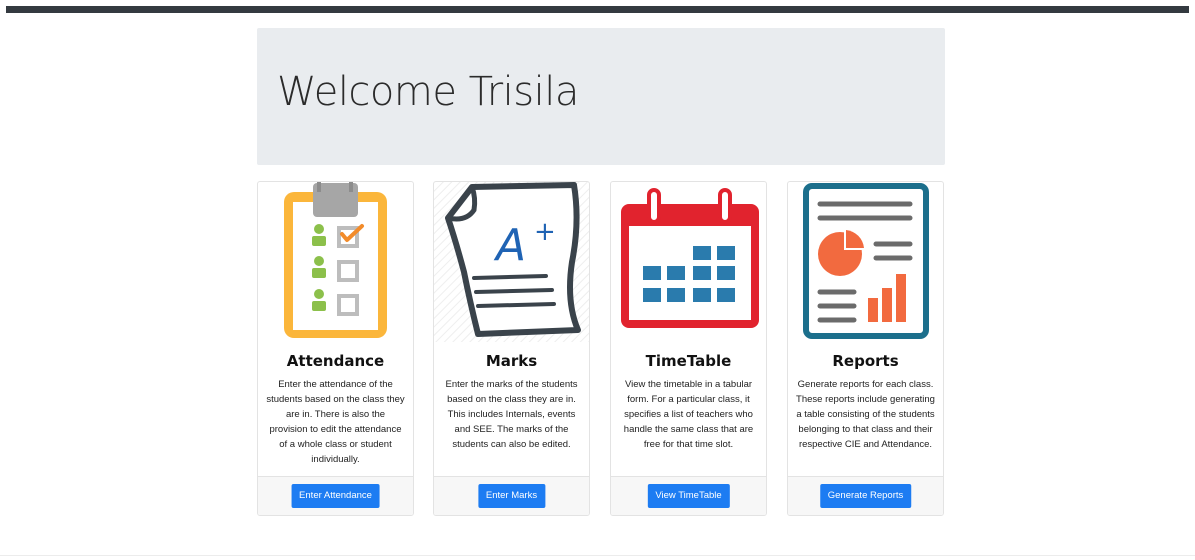  I want to click on footer-divider, so click(597, 555).